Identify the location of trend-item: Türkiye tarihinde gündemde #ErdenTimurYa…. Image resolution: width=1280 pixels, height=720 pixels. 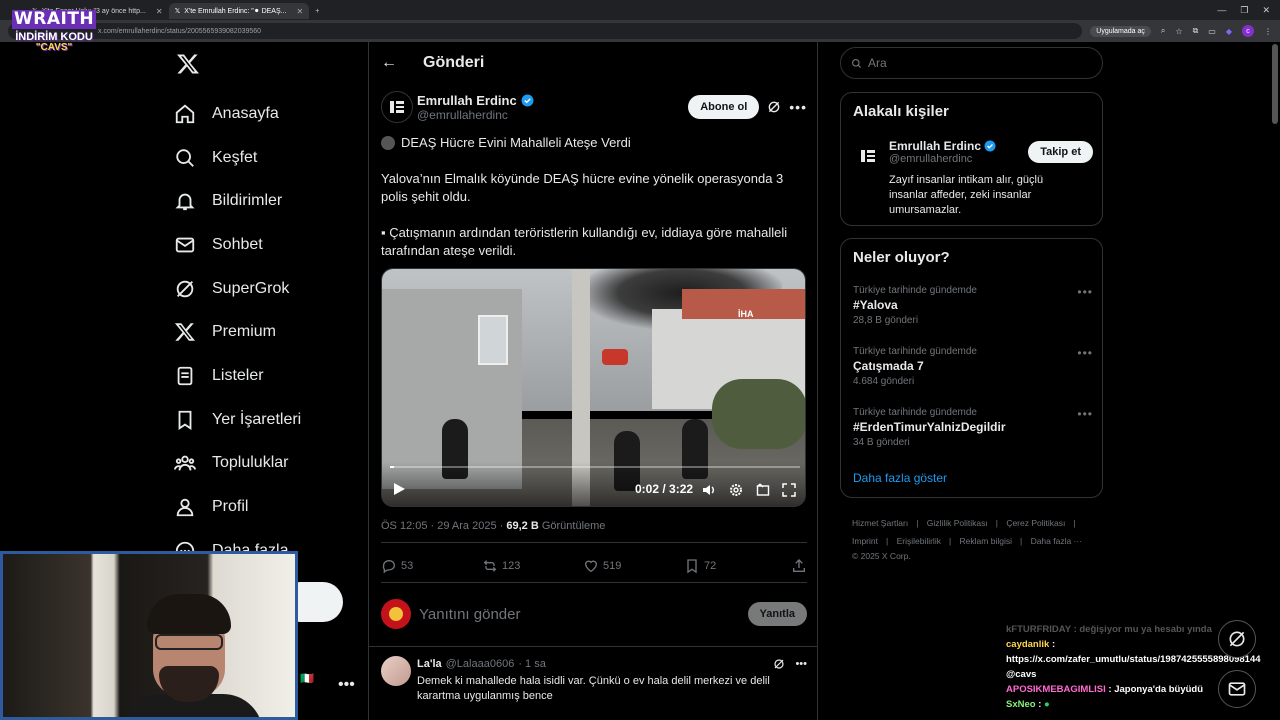
(973, 427).